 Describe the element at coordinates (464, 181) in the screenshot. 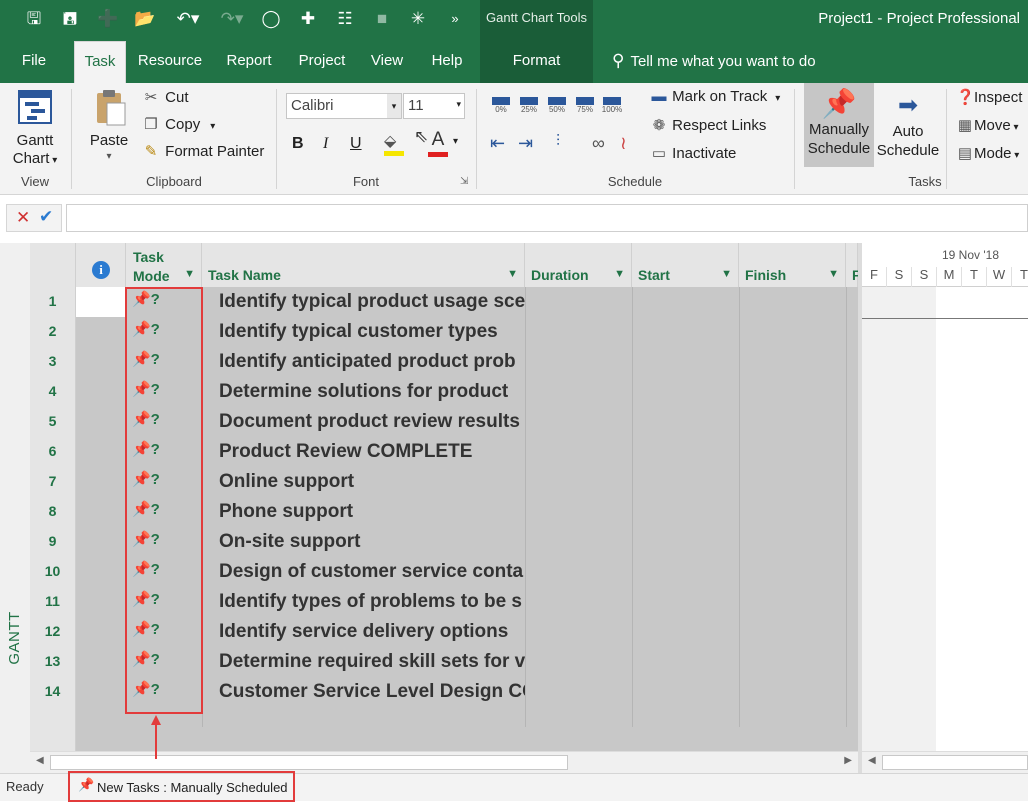

I see `dialog-launcher-icon: ⇲` at that location.